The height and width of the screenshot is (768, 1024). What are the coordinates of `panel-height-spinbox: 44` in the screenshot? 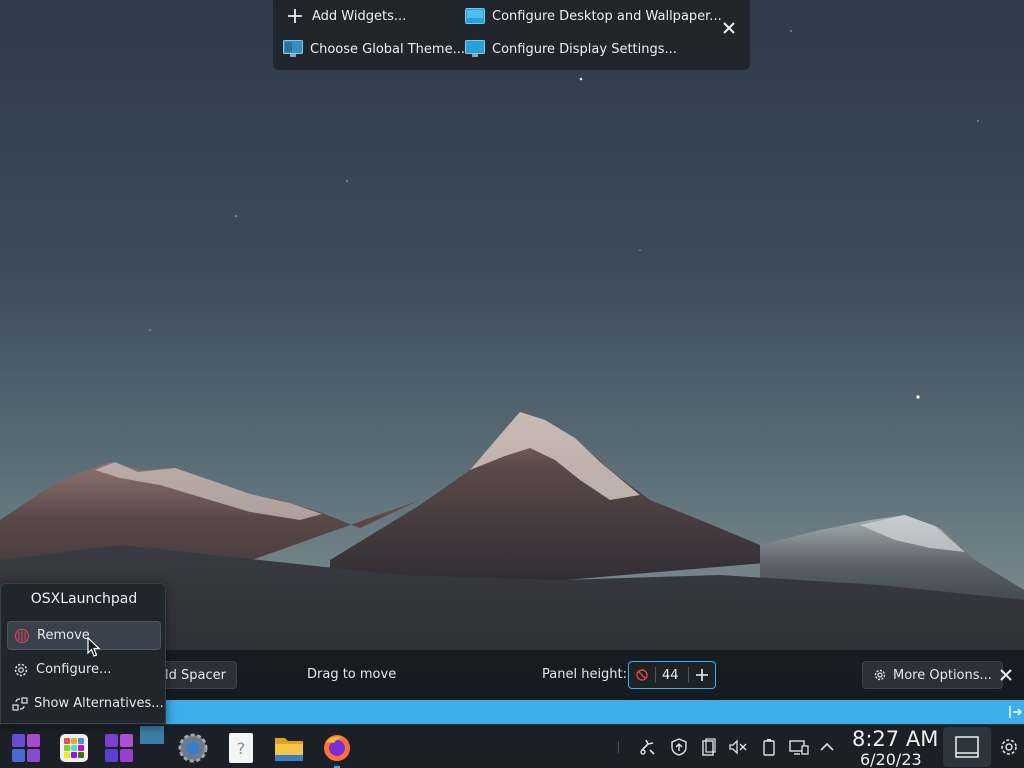 It's located at (672, 675).